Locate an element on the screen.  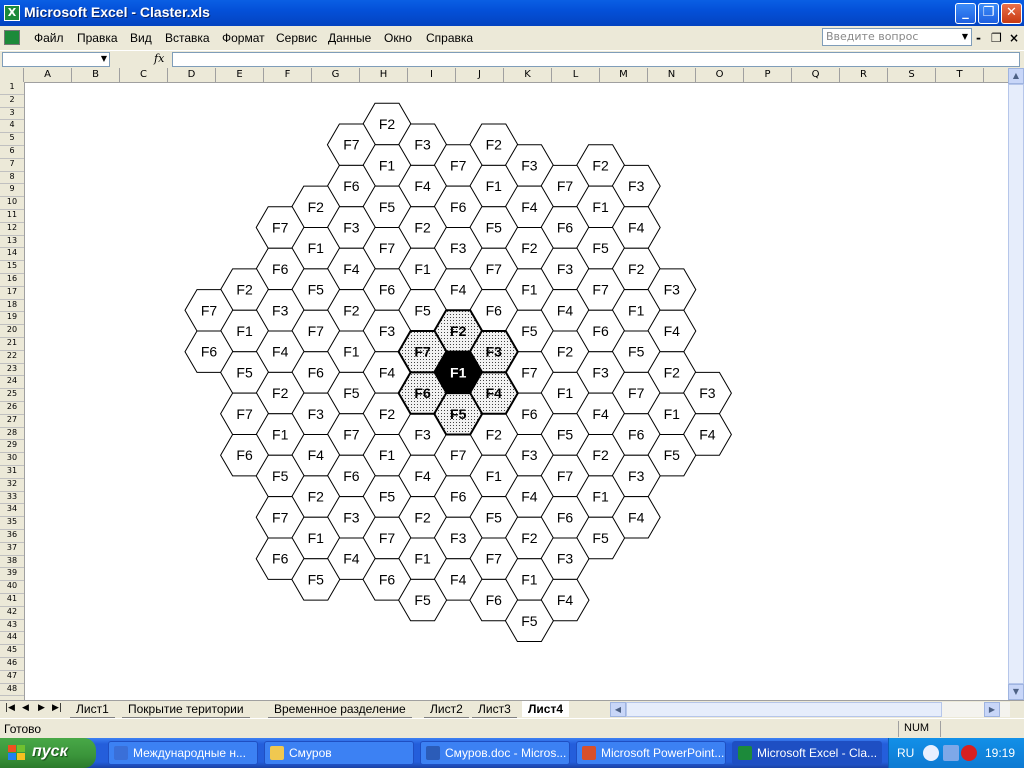
column-header: L is located at coordinates (576, 75).